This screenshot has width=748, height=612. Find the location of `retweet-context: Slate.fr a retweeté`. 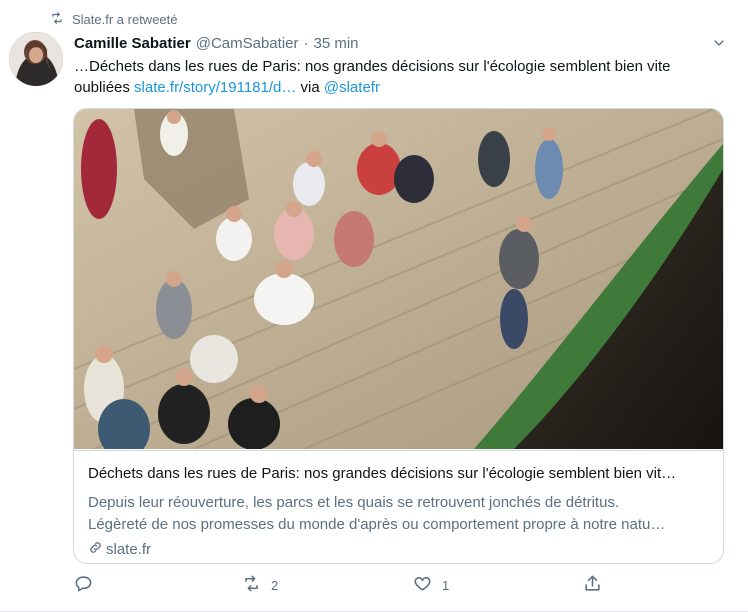

retweet-context: Slate.fr a retweeté is located at coordinates (114, 19).